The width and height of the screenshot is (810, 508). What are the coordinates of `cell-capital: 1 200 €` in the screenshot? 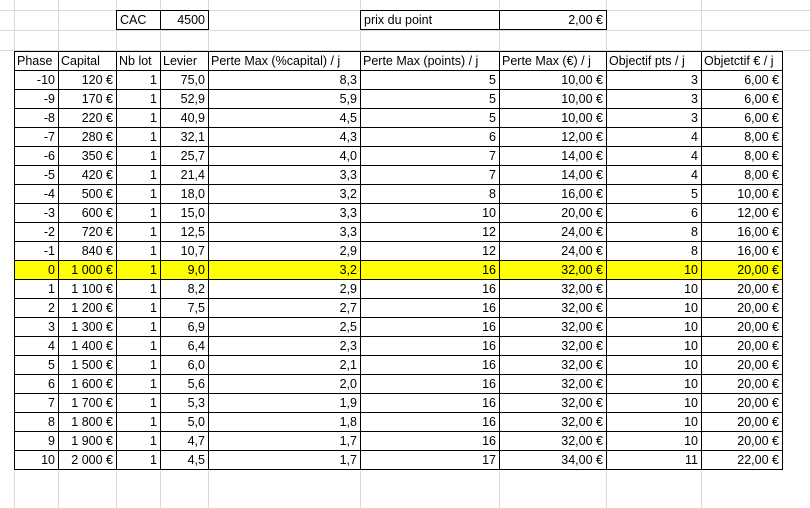 It's located at (87, 308).